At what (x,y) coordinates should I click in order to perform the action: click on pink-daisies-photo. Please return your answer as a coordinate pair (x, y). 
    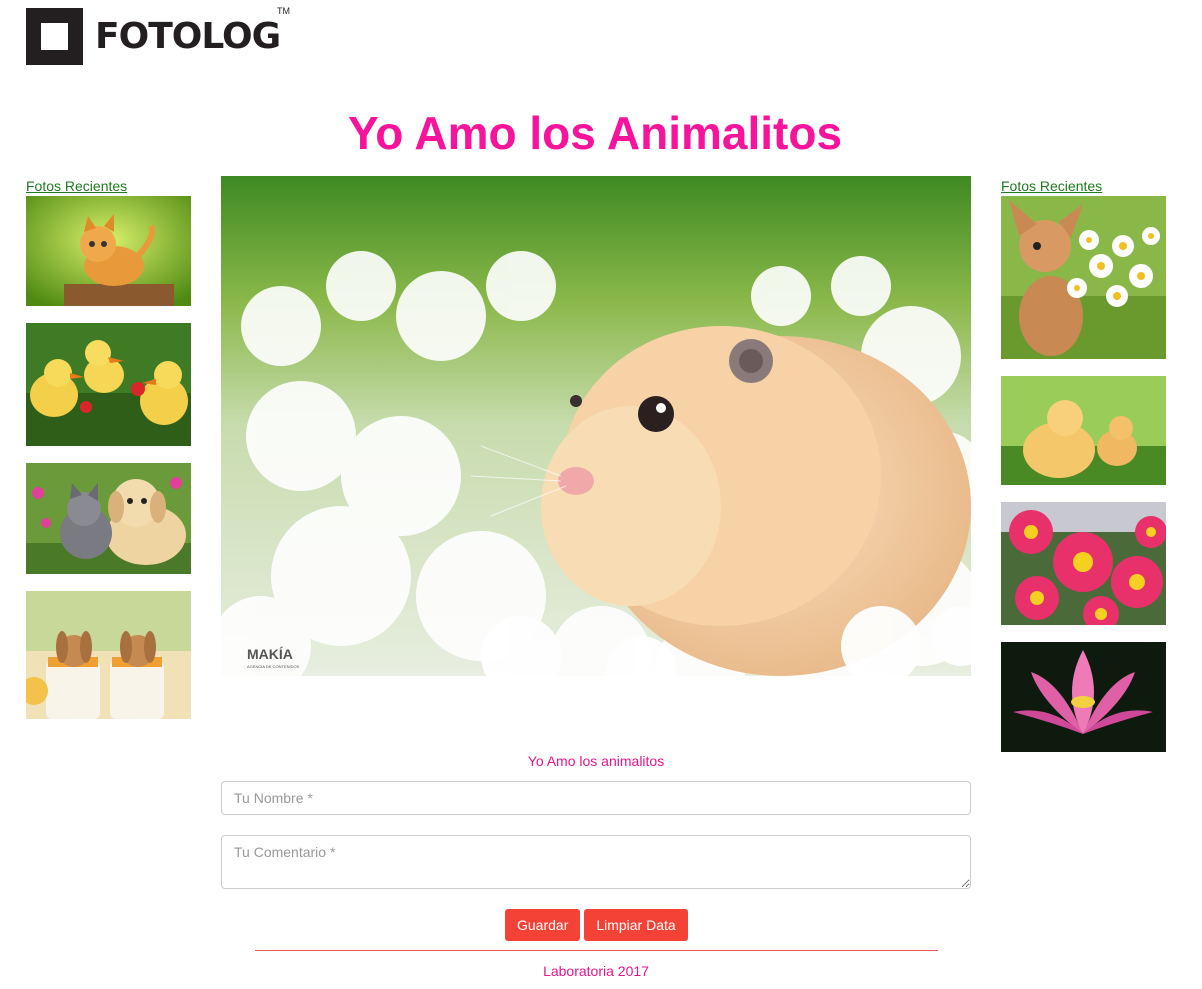
    Looking at the image, I should click on (1083, 563).